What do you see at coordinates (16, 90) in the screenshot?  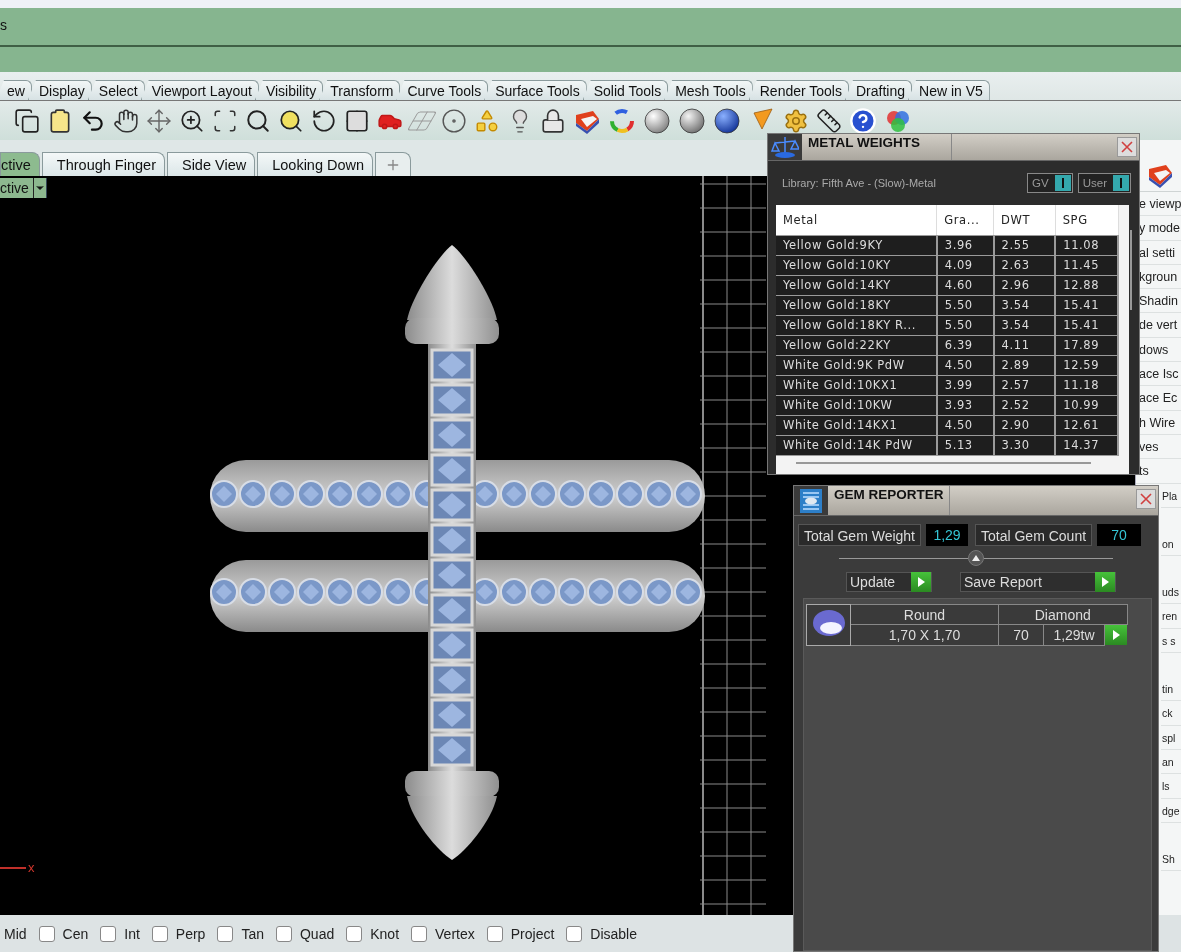 I see `toolbar-tab: ew` at bounding box center [16, 90].